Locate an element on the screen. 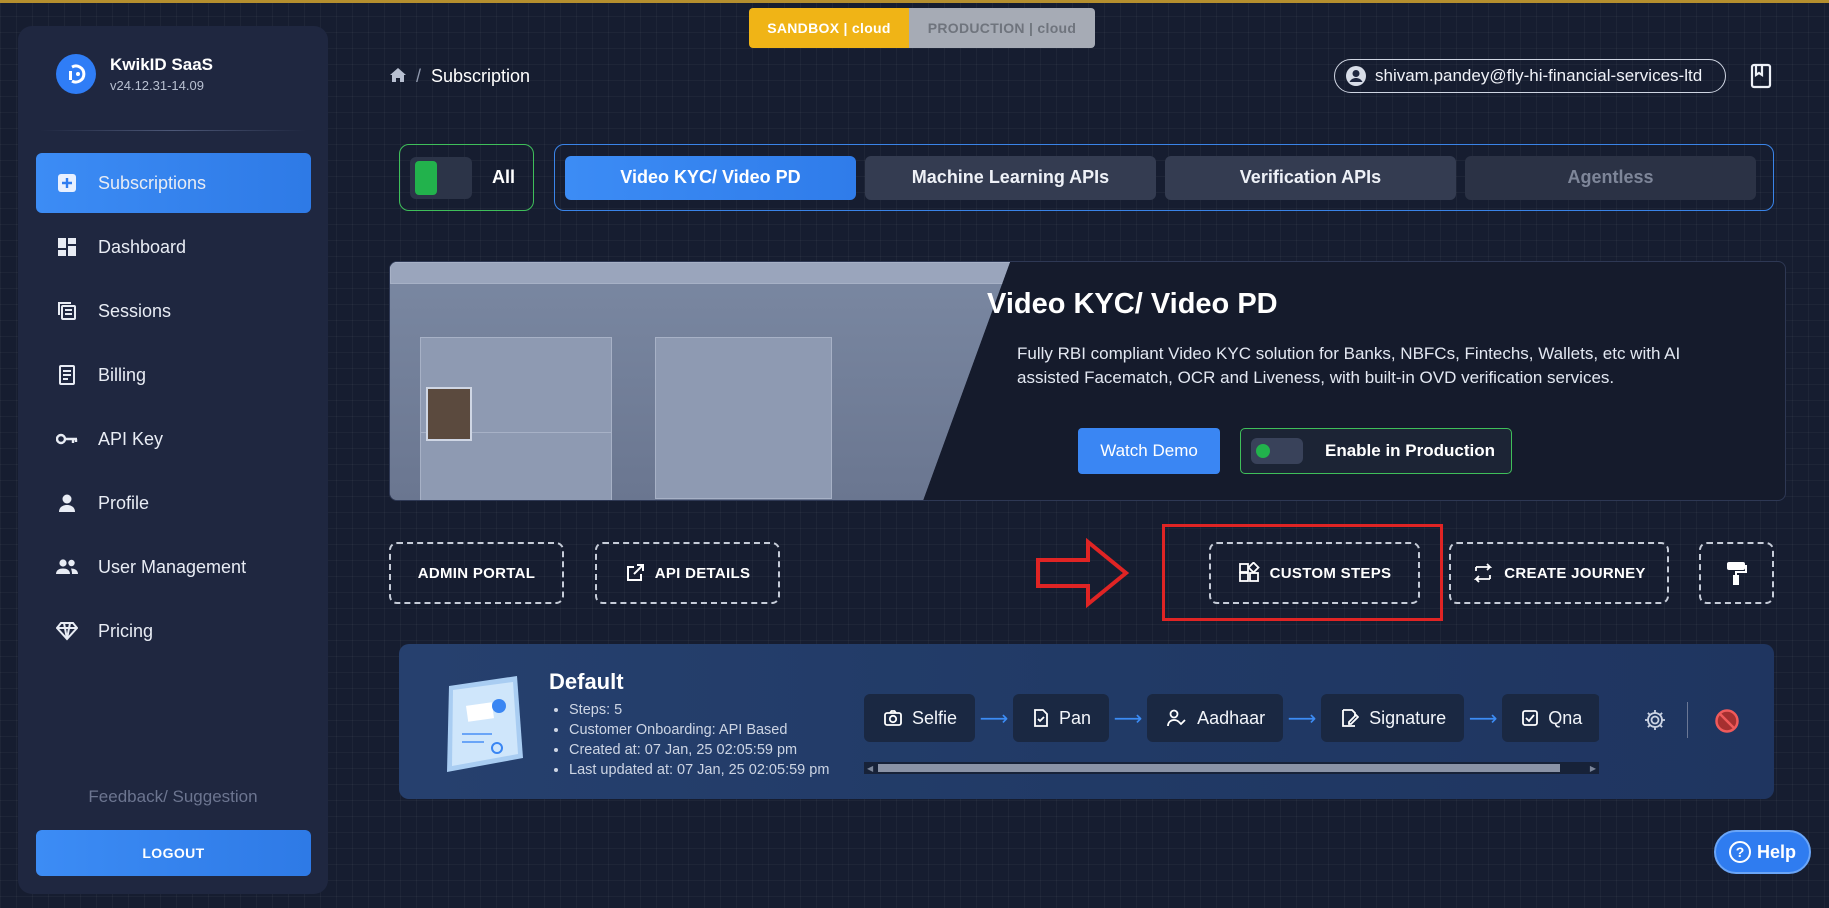  disable-ban-icon is located at coordinates (1727, 721).